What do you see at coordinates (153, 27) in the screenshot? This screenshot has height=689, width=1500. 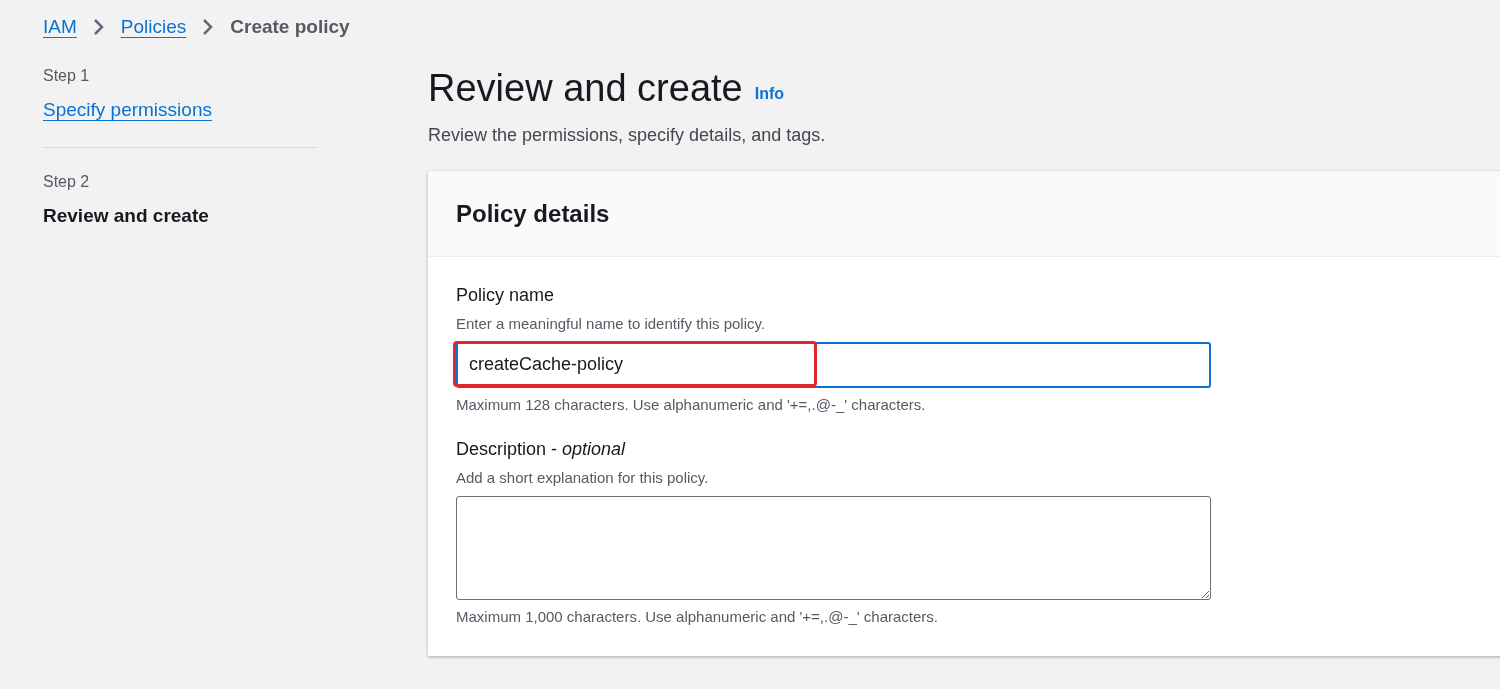 I see `breadcrumb-link: Policies` at bounding box center [153, 27].